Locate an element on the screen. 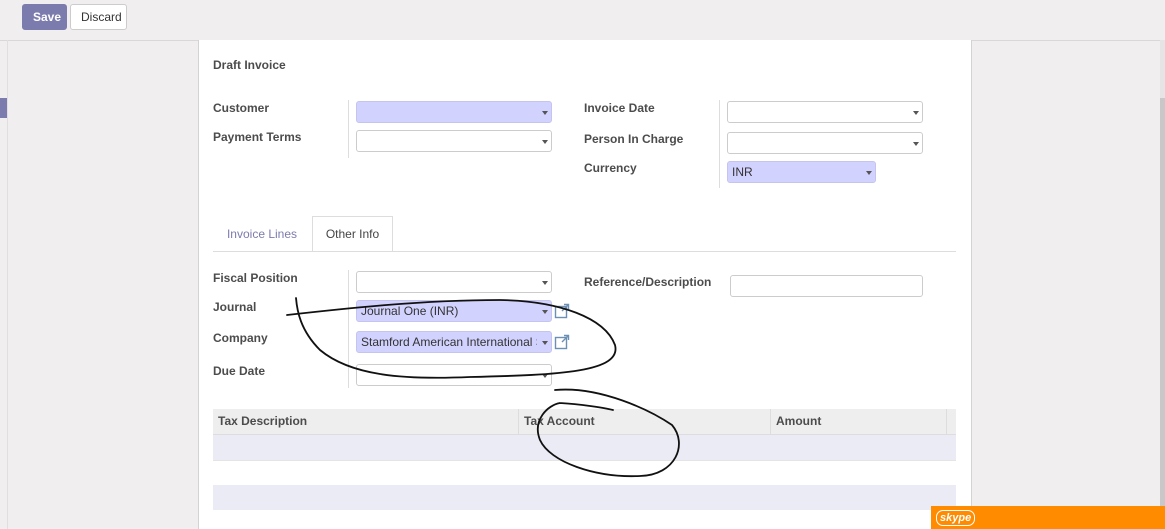  skype-bar: skype is located at coordinates (1048, 517).